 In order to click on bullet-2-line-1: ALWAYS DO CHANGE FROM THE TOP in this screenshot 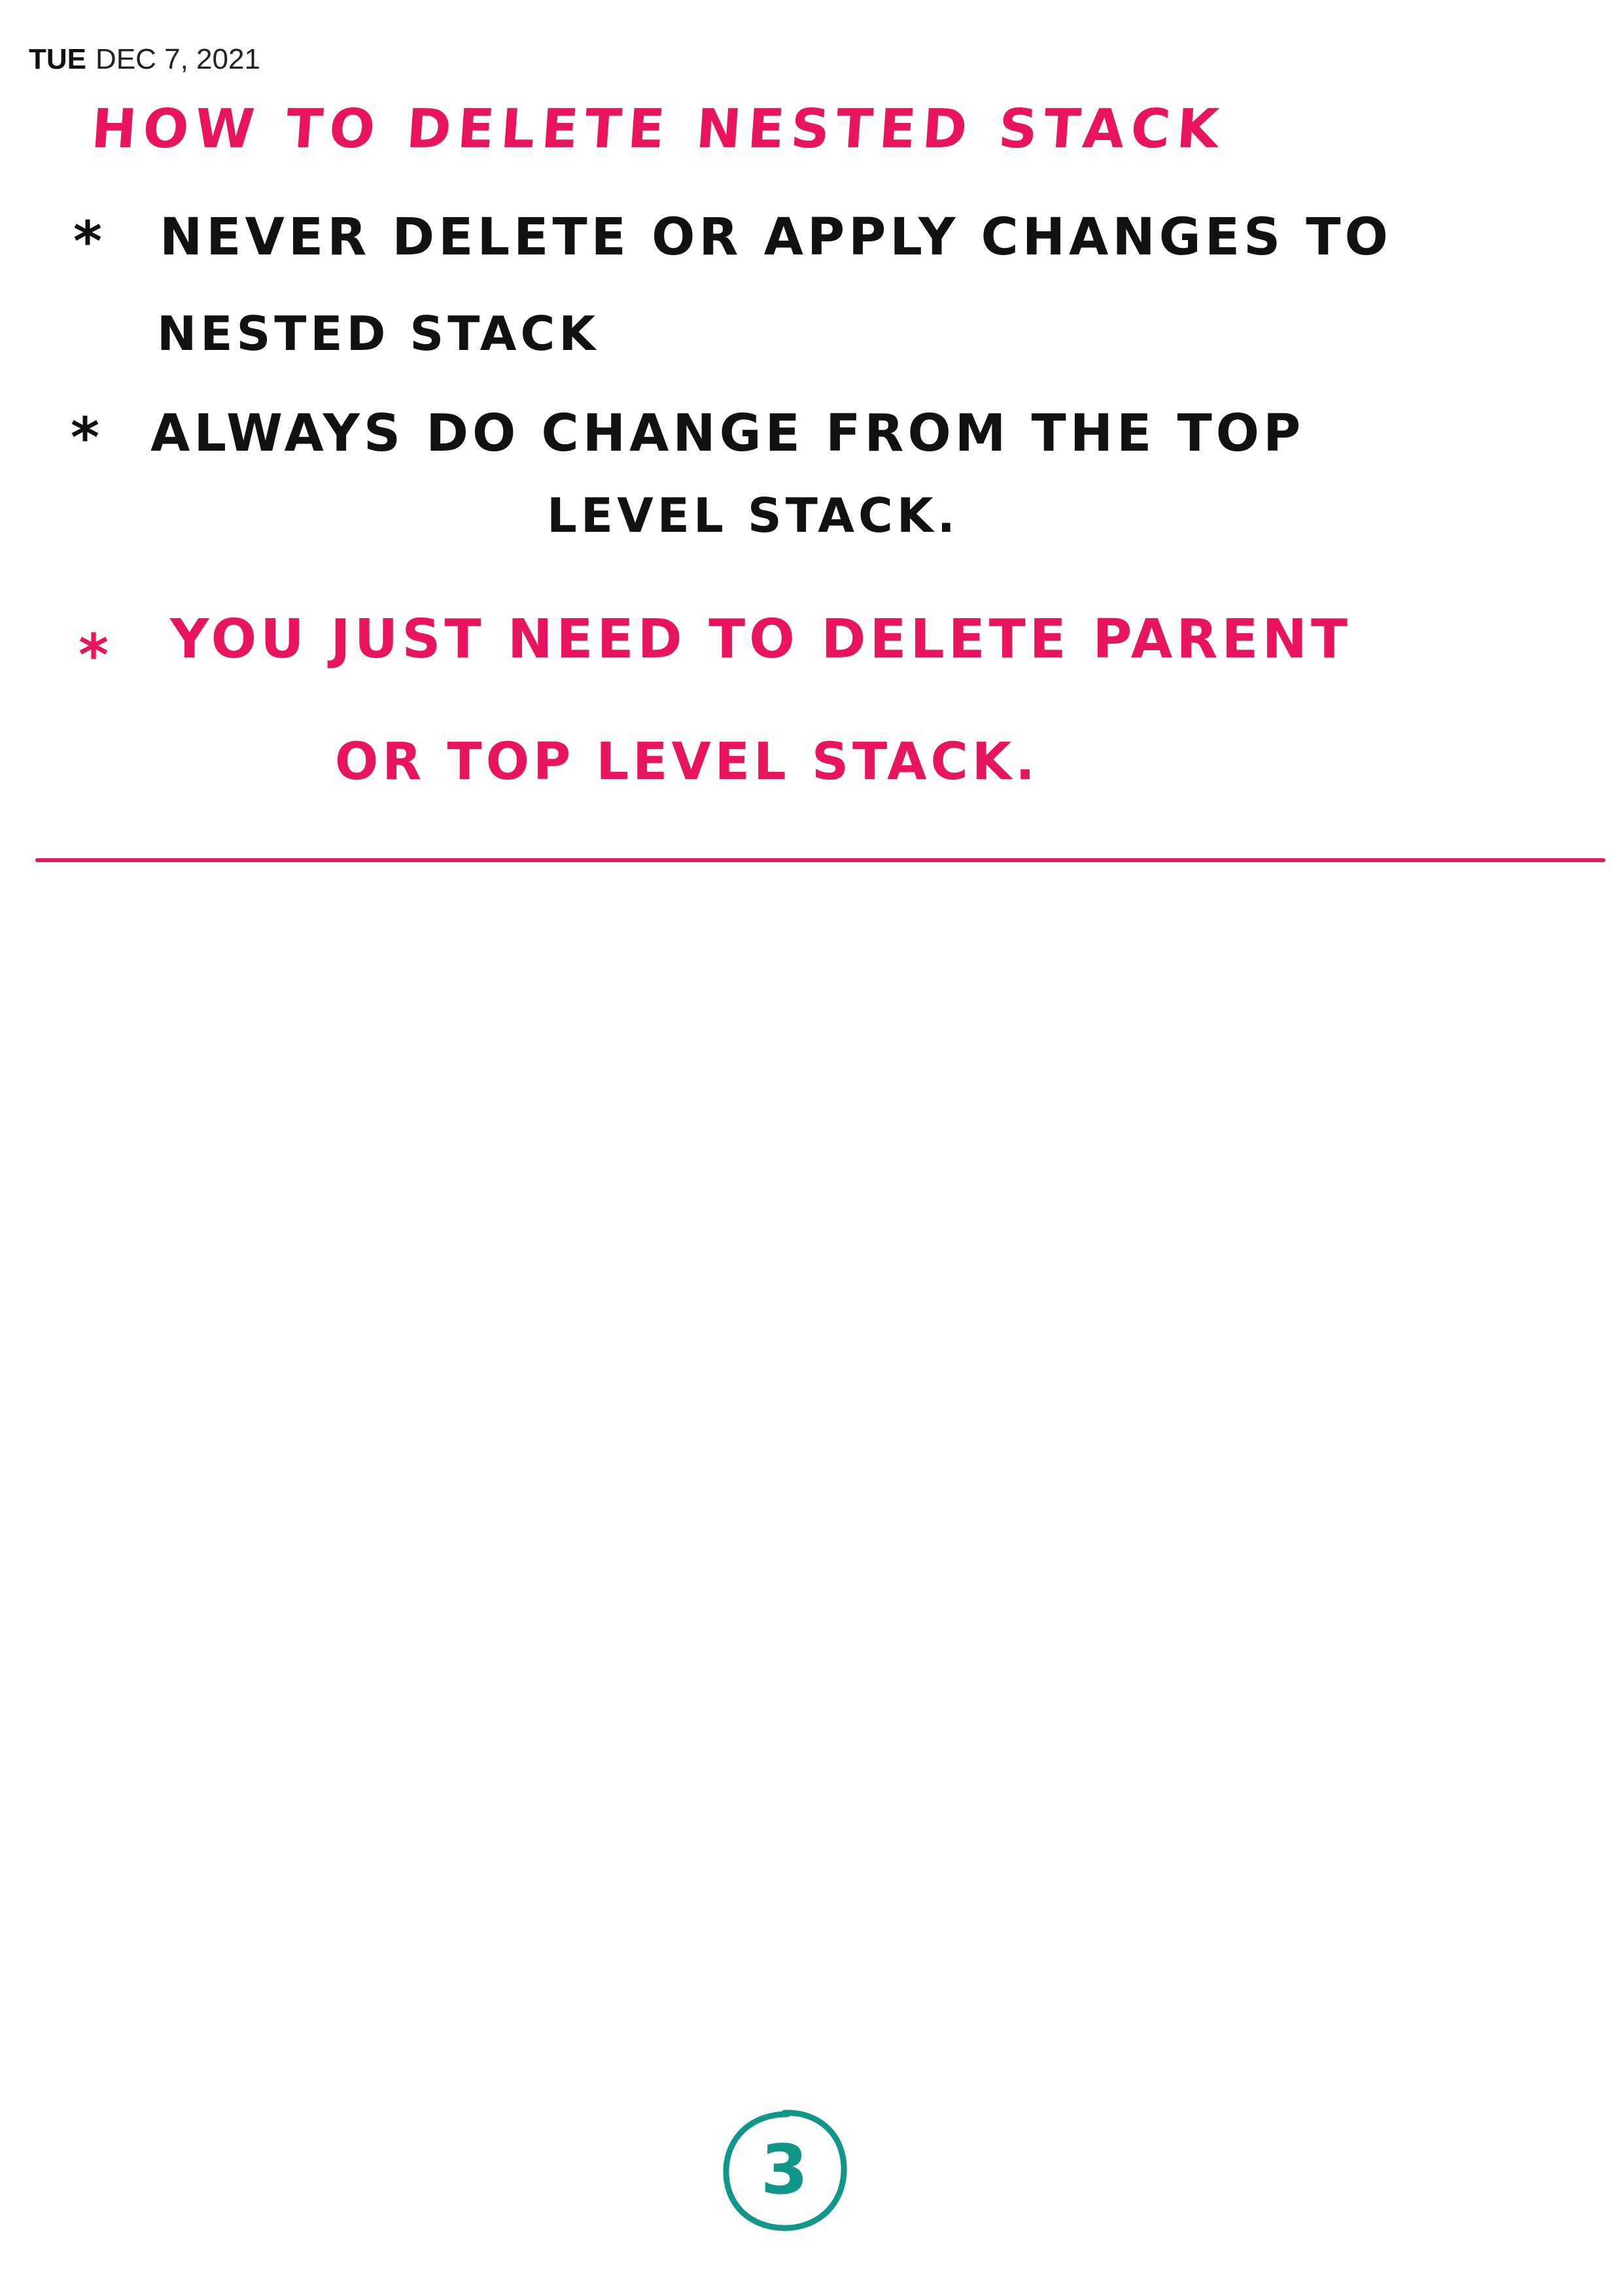, I will do `click(727, 433)`.